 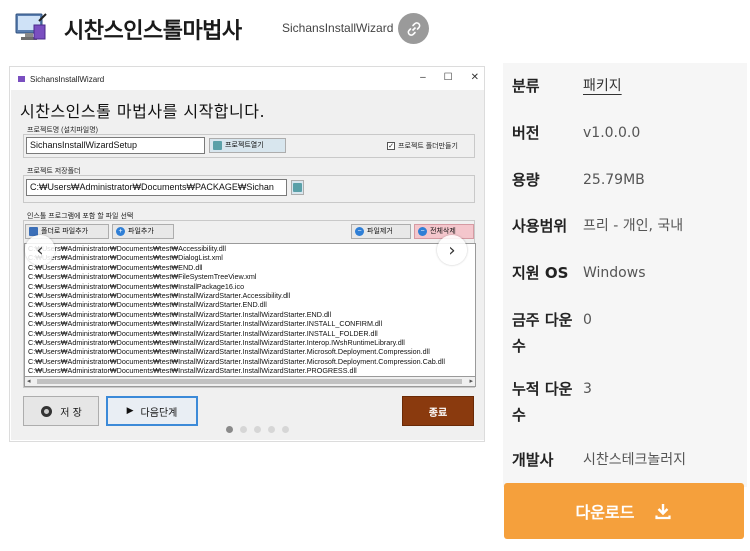 What do you see at coordinates (633, 226) in the screenshot?
I see `info-value: 프리 - 개인, 국내` at bounding box center [633, 226].